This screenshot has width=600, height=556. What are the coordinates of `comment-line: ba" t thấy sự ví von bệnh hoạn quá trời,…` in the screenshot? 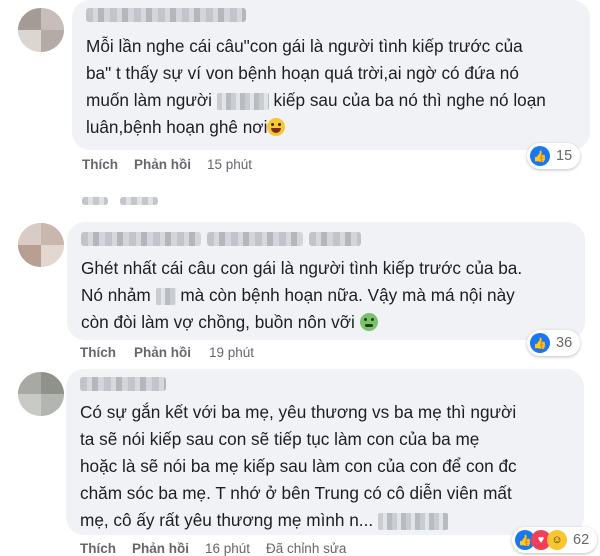 It's located at (302, 73).